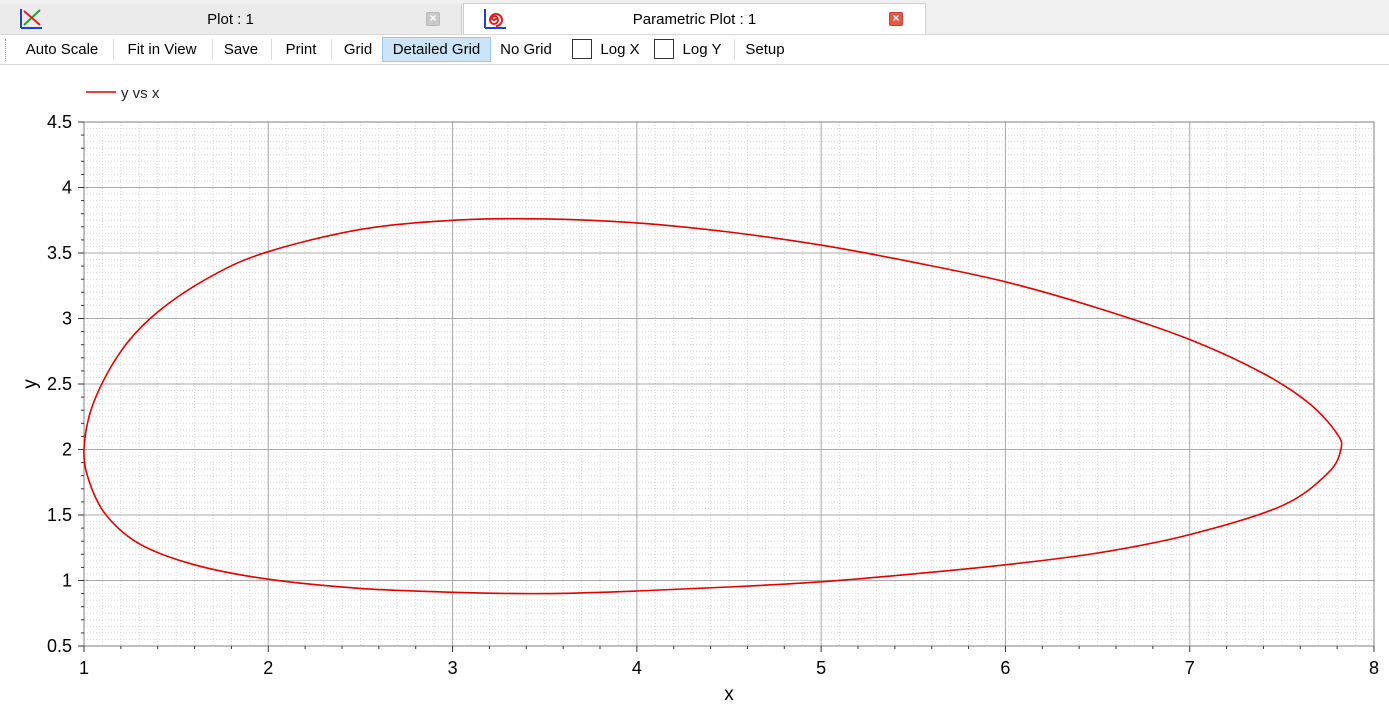  Describe the element at coordinates (664, 49) in the screenshot. I see `log-y-checkbox` at that location.